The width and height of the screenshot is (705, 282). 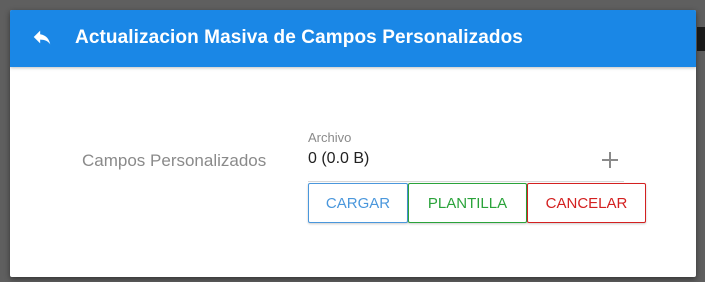 I want to click on file-field-underline, so click(x=466, y=181).